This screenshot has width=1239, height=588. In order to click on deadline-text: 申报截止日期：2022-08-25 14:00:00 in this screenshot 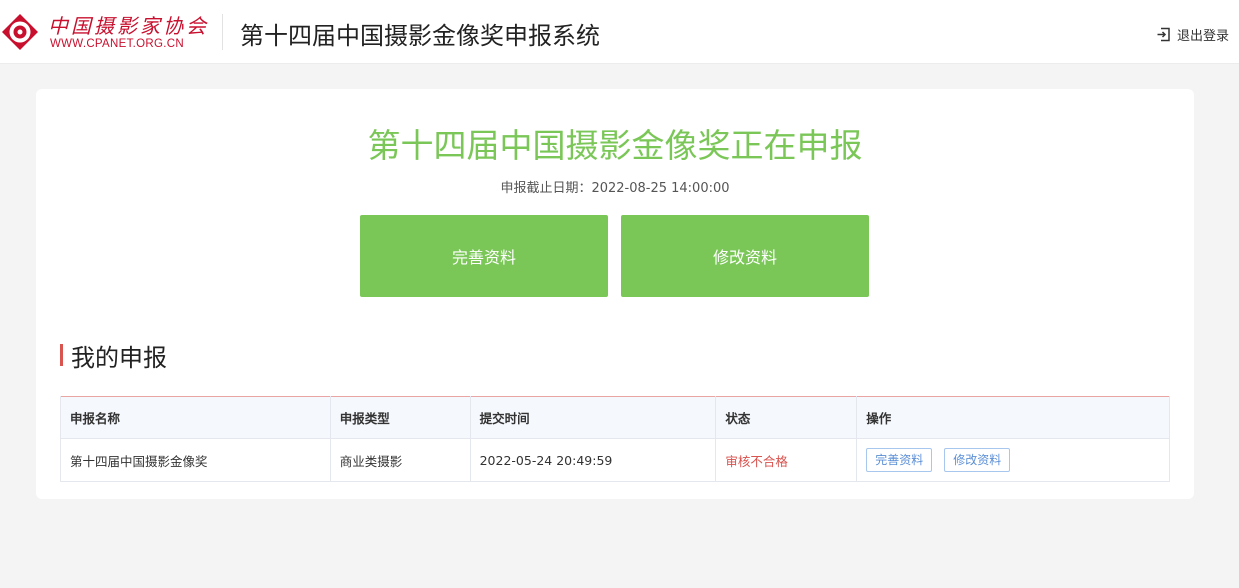, I will do `click(615, 188)`.